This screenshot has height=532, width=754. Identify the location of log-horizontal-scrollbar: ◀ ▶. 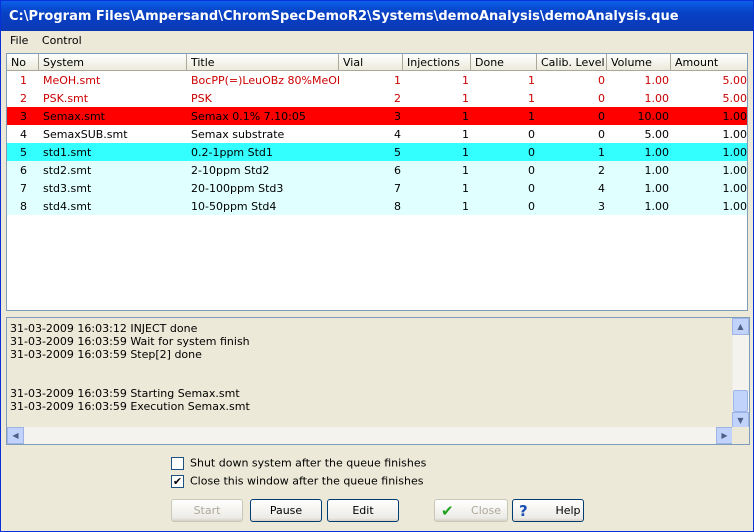
(370, 435).